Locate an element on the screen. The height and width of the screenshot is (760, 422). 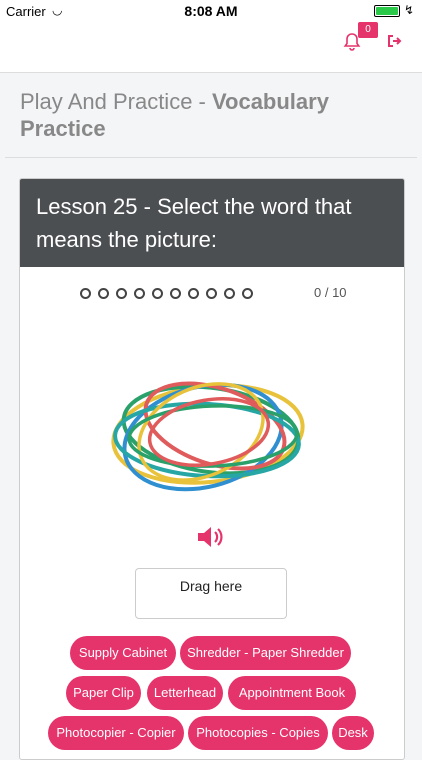
drop-zone-label: Drag here is located at coordinates (211, 586).